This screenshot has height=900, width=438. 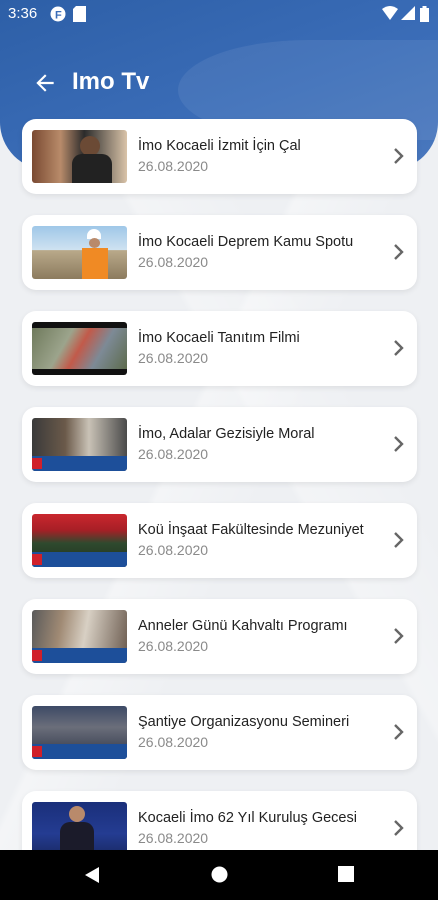 I want to click on svg-text: F, so click(x=58, y=16).